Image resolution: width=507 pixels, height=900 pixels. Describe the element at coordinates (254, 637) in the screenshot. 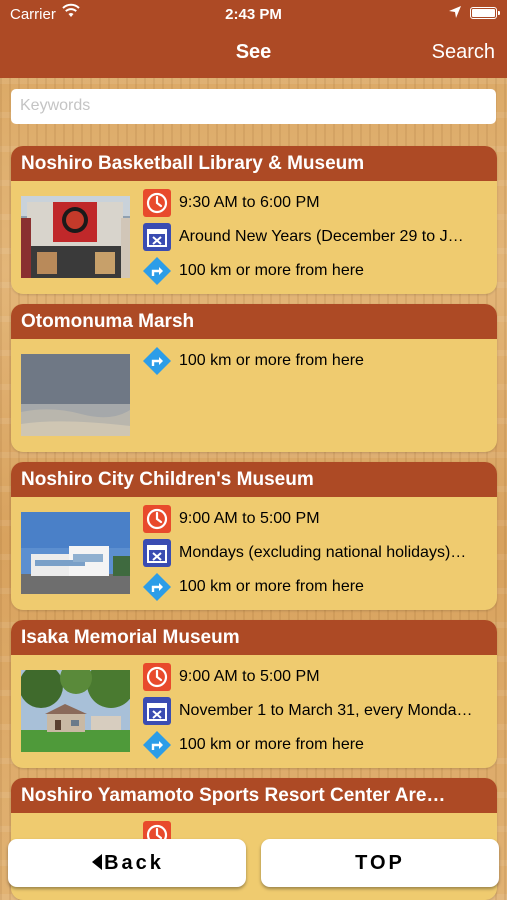

I see `card-title: Isaka Memorial Museum` at that location.